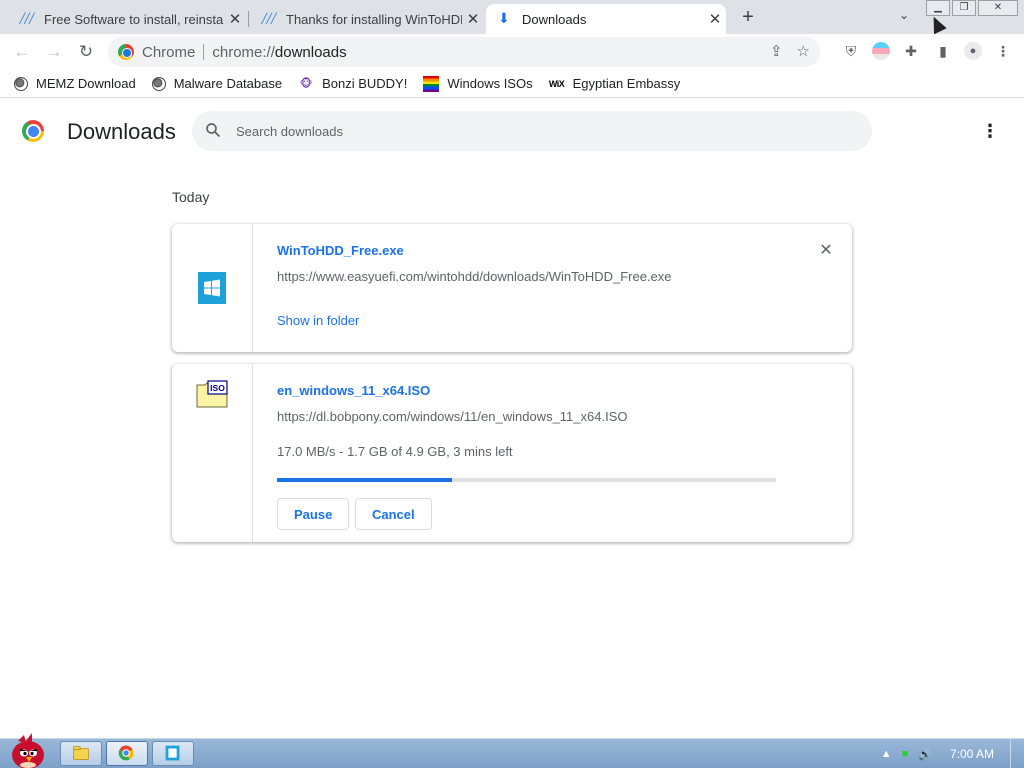 Image resolution: width=1024 pixels, height=768 pixels. Describe the element at coordinates (990, 131) in the screenshot. I see `more-actions-icon: ⋮` at that location.